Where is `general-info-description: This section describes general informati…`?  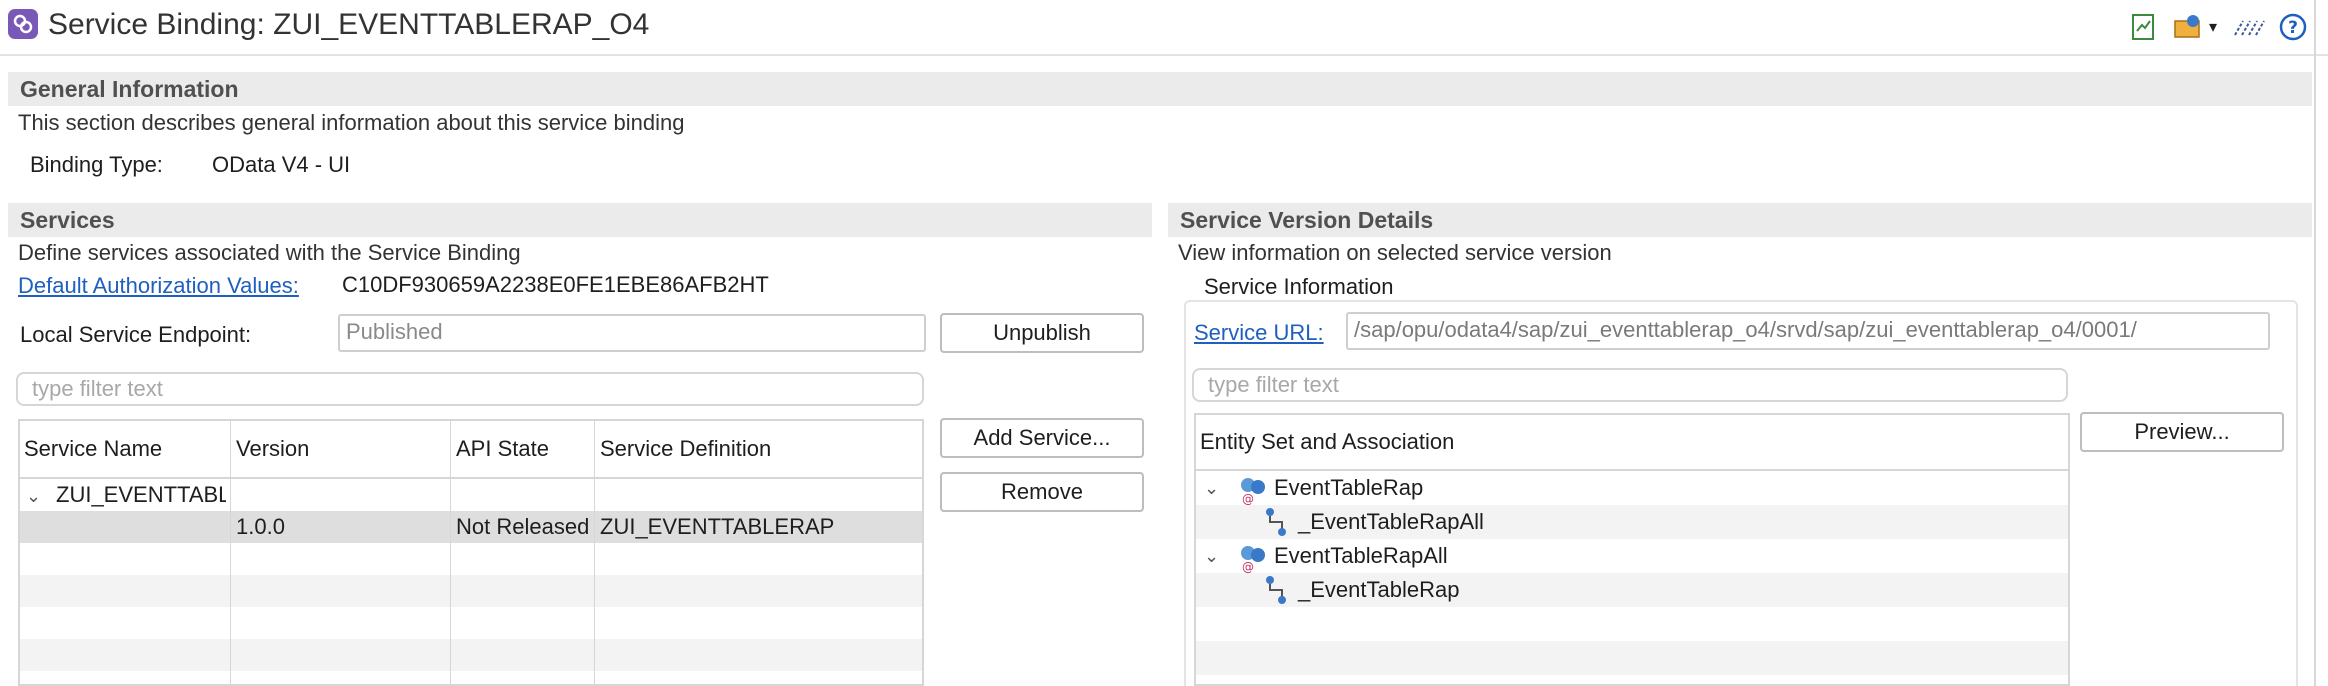 general-info-description: This section describes general informati… is located at coordinates (351, 122).